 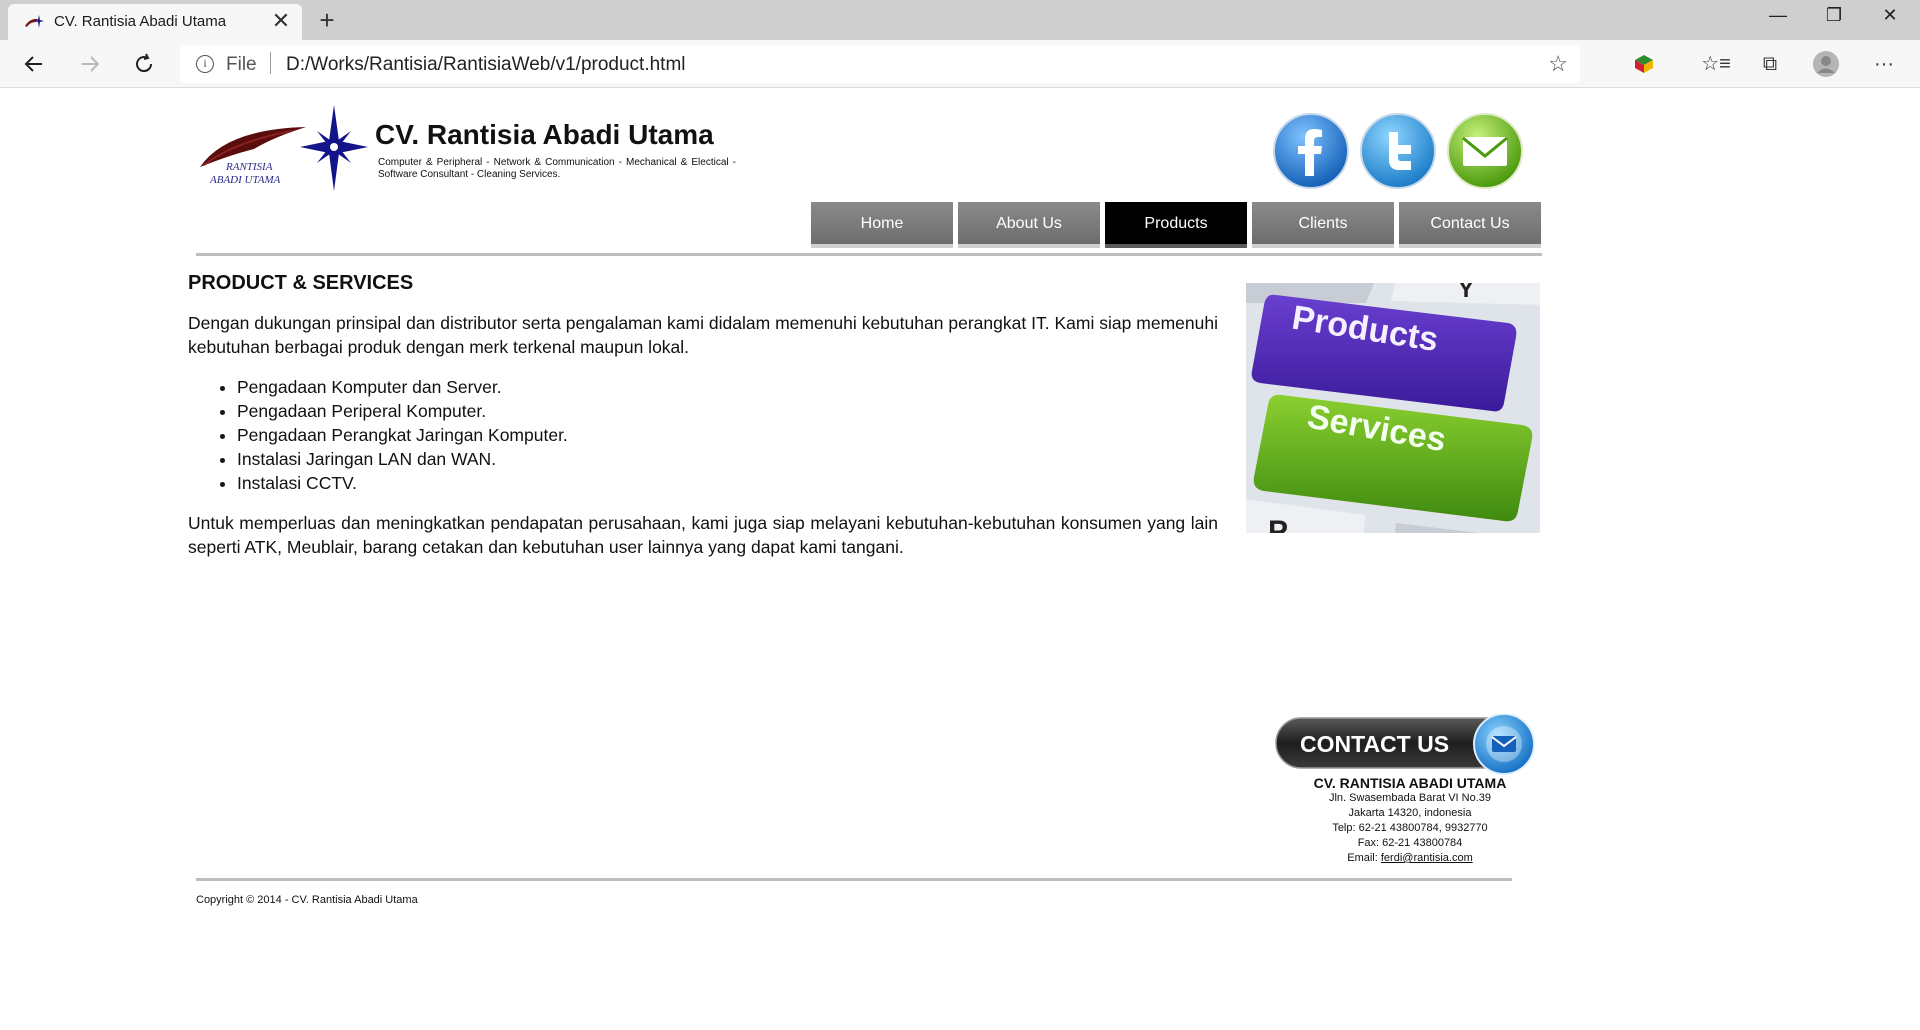 I want to click on email-label: Email:, so click(x=1362, y=858).